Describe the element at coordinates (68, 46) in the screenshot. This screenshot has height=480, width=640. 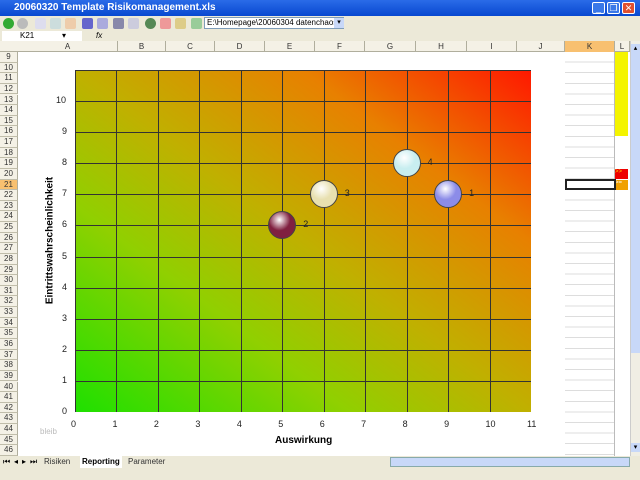
I see `column-header-a: A` at that location.